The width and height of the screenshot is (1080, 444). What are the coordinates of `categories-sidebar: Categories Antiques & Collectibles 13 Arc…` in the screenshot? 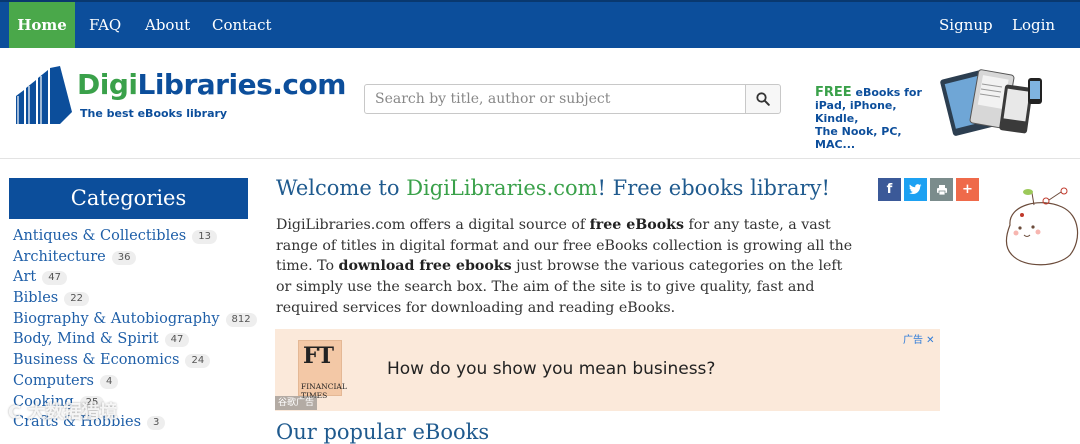 It's located at (133, 305).